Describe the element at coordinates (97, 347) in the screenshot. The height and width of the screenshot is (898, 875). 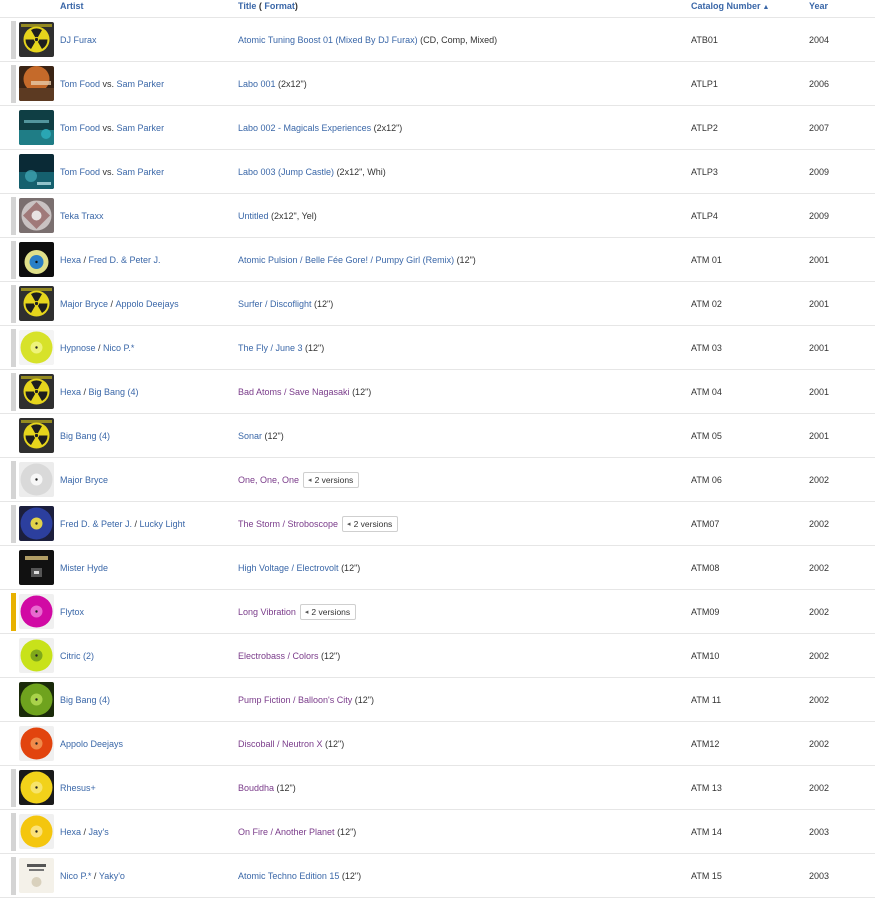
I see `artist-cell: Hypnose / Nico P.*` at that location.